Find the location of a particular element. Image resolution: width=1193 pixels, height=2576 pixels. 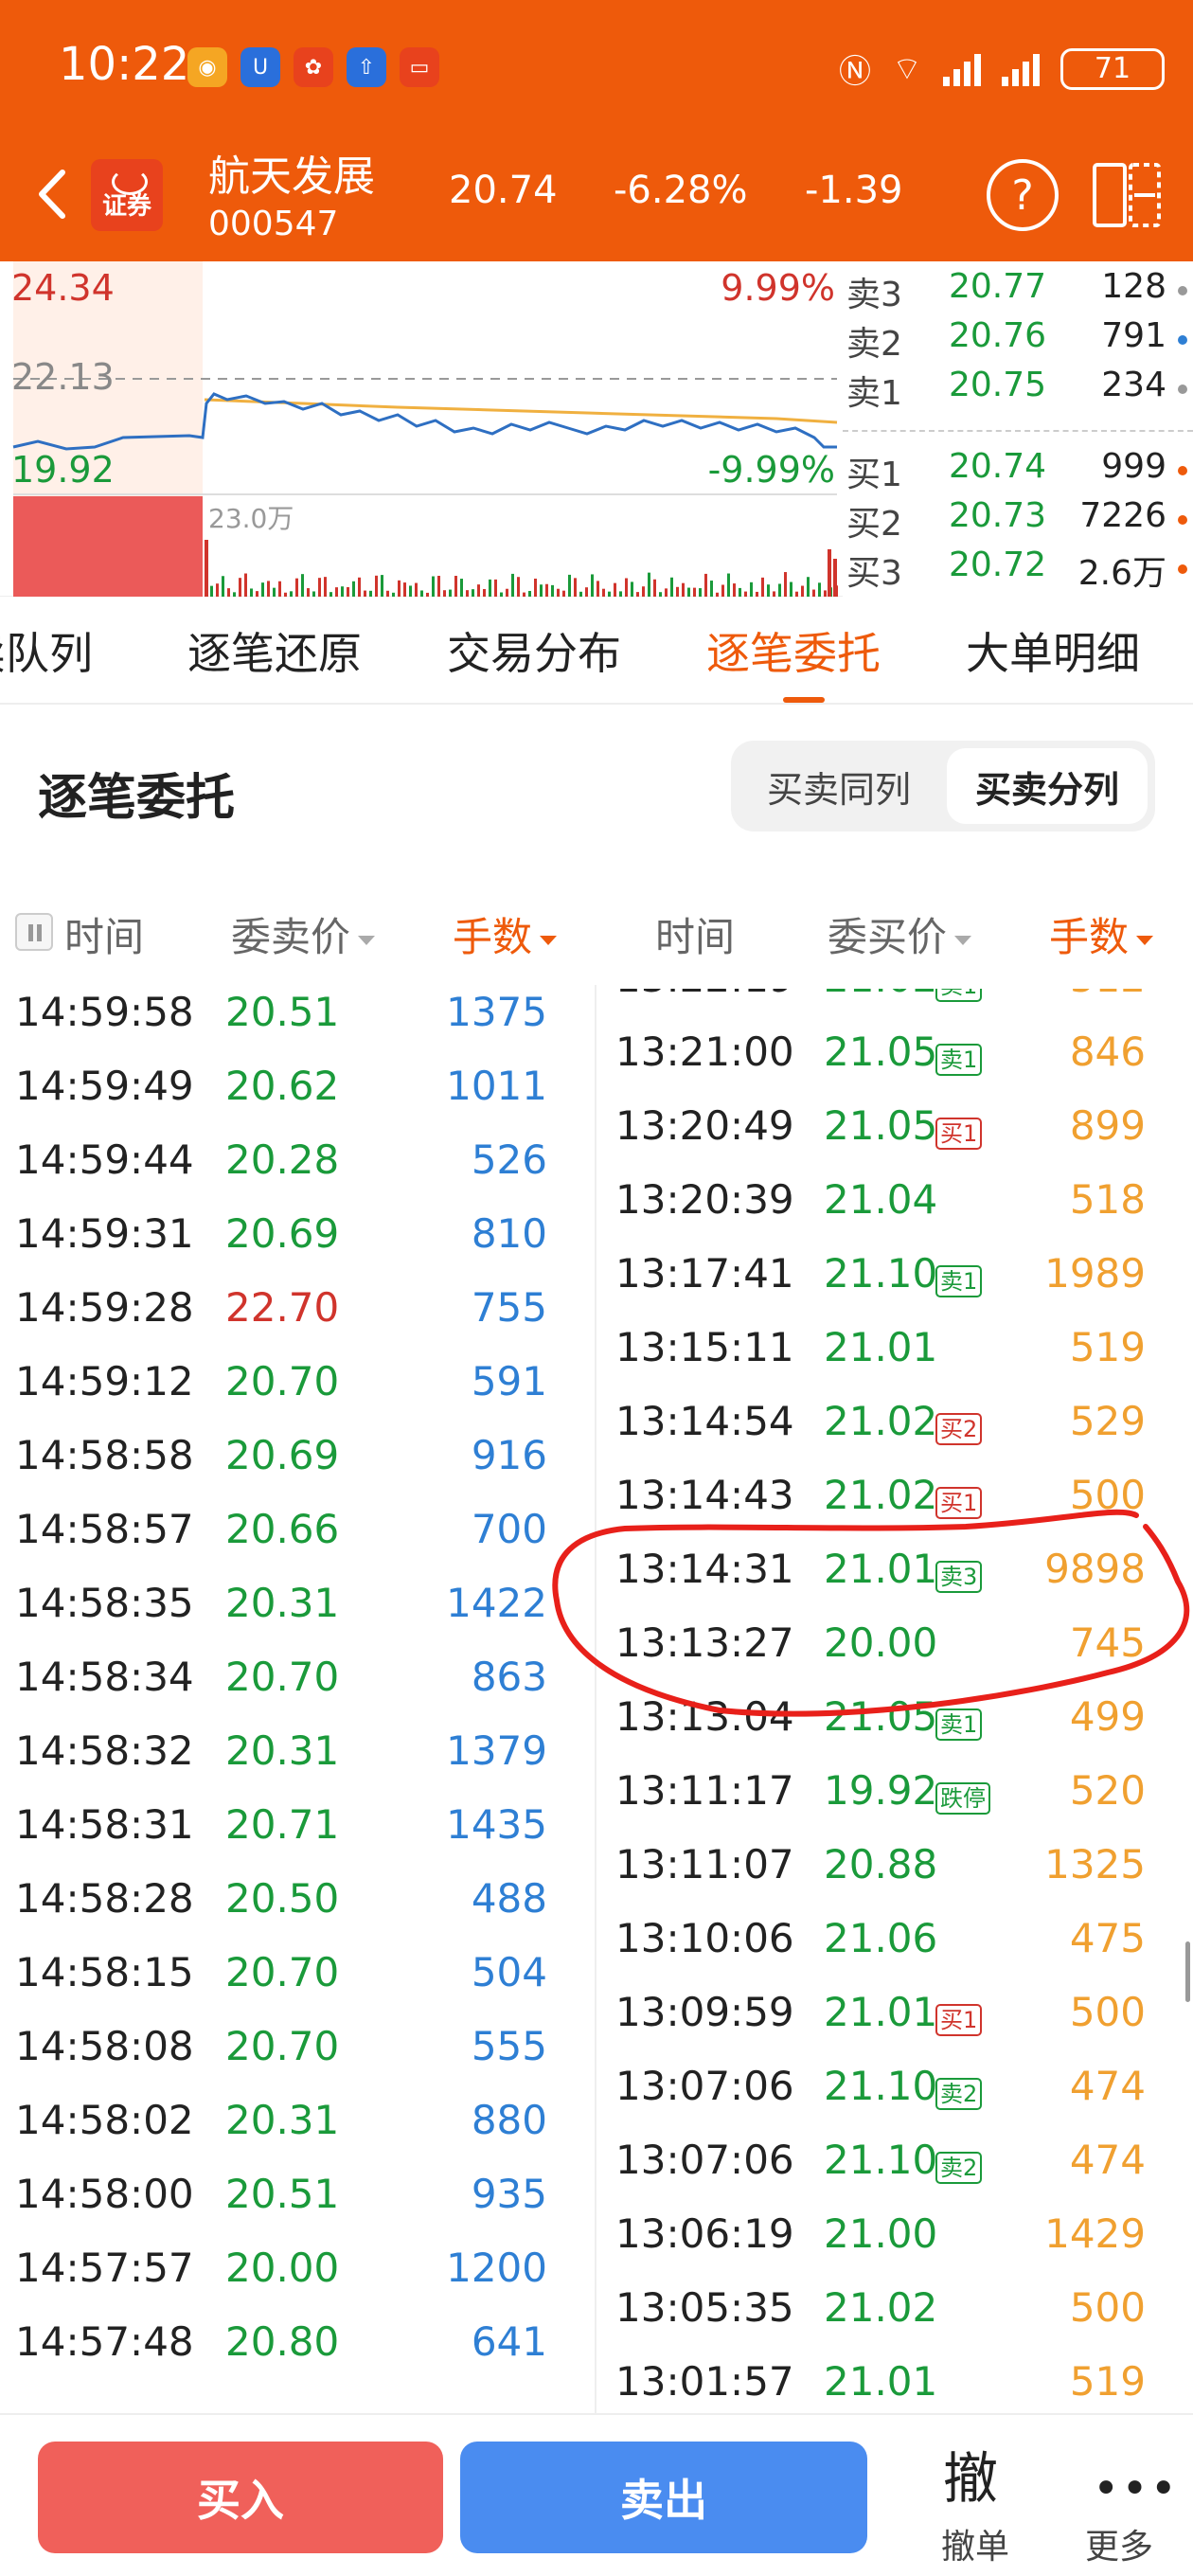

sell-order-row: 14:58:58 20.69 916 is located at coordinates (297, 1469).